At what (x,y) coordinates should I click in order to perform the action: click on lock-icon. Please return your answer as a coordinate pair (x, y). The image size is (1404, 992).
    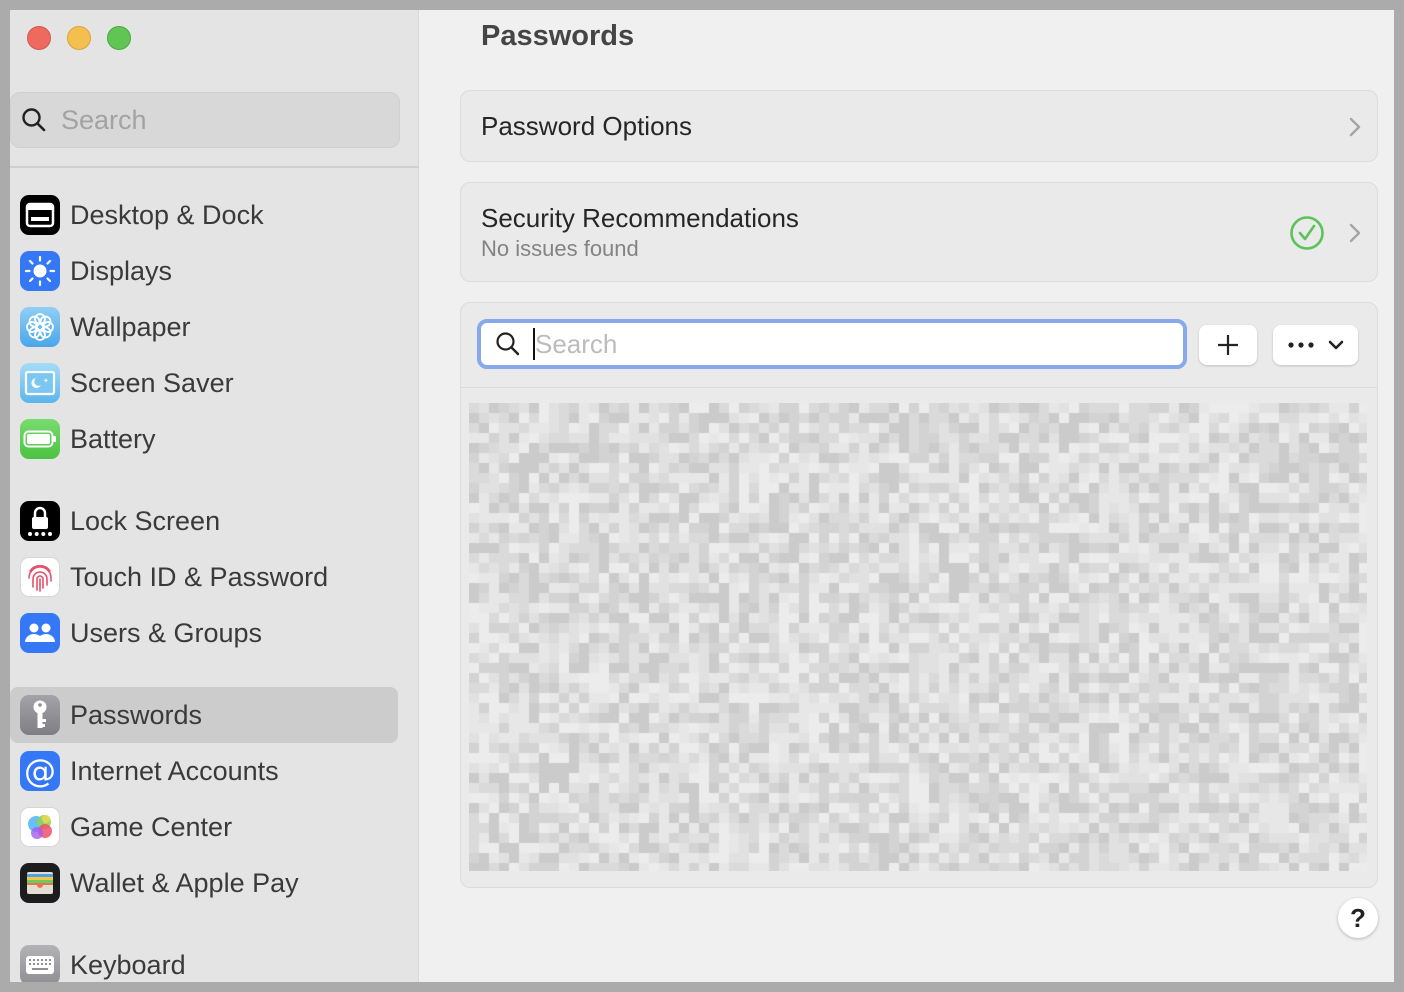
    Looking at the image, I should click on (40, 521).